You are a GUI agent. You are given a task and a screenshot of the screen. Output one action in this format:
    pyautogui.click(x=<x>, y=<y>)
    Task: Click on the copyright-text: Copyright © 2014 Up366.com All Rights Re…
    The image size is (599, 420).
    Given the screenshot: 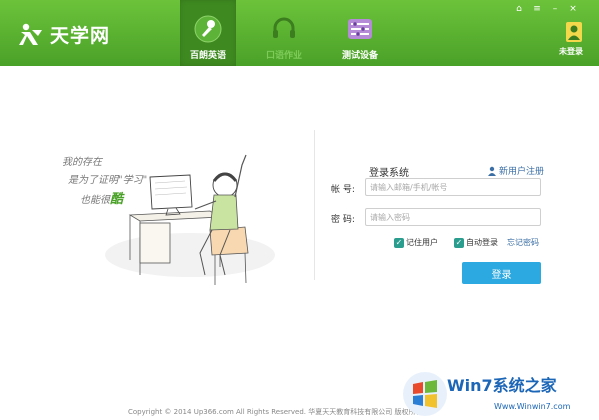 What is the action you would take?
    pyautogui.click(x=275, y=412)
    